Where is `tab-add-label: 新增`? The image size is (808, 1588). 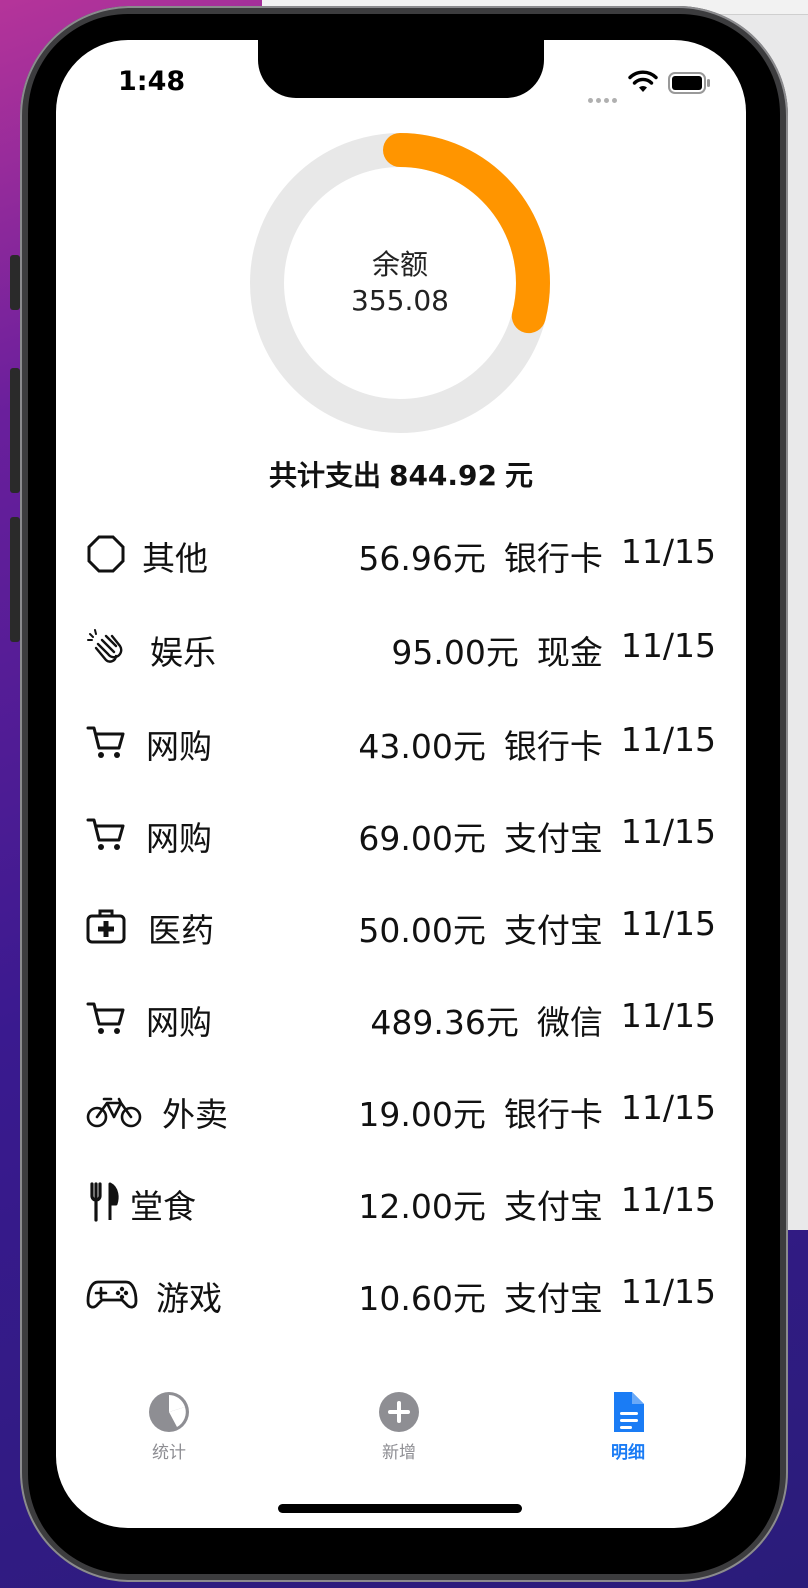
tab-add-label: 新增 is located at coordinates (399, 1453).